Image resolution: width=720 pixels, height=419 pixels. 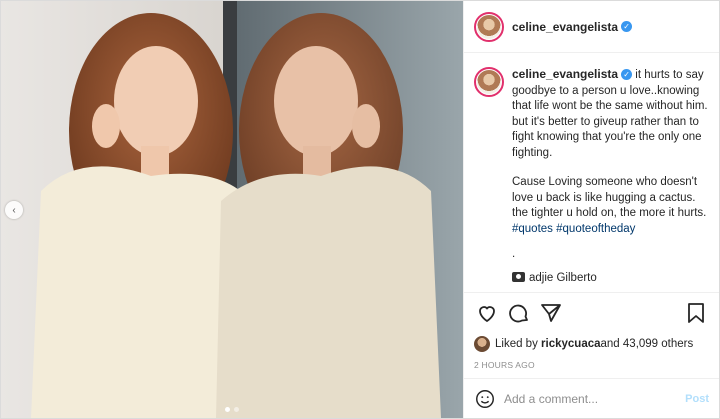 I want to click on hashtag-quoteoftheday: #quoteoftheday, so click(x=595, y=229).